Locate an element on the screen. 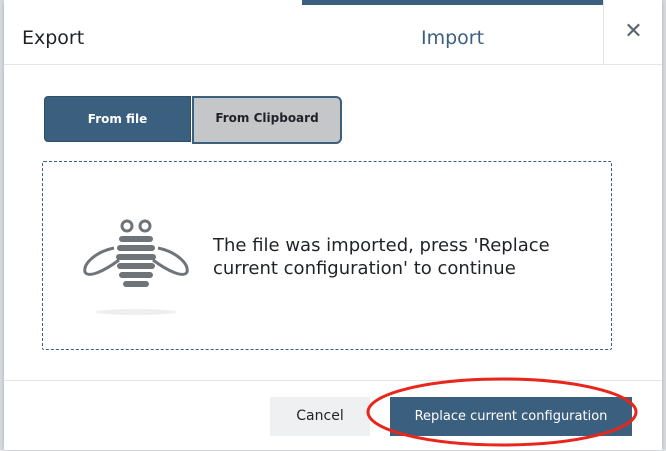  cancel-button: Cancel is located at coordinates (320, 416).